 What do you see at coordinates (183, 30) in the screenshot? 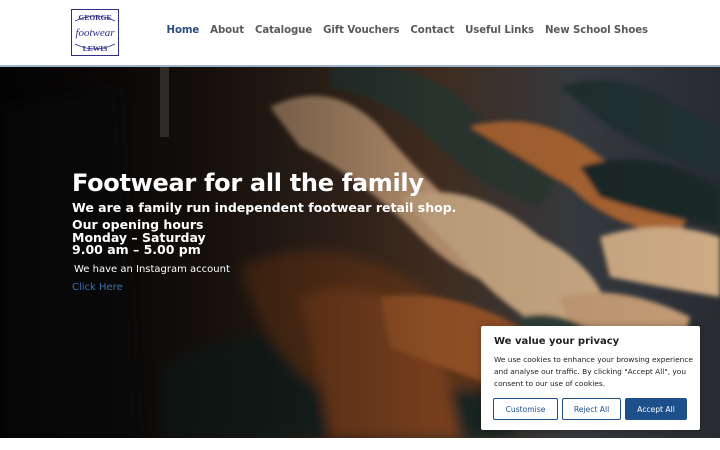
I see `nav-home: Home` at bounding box center [183, 30].